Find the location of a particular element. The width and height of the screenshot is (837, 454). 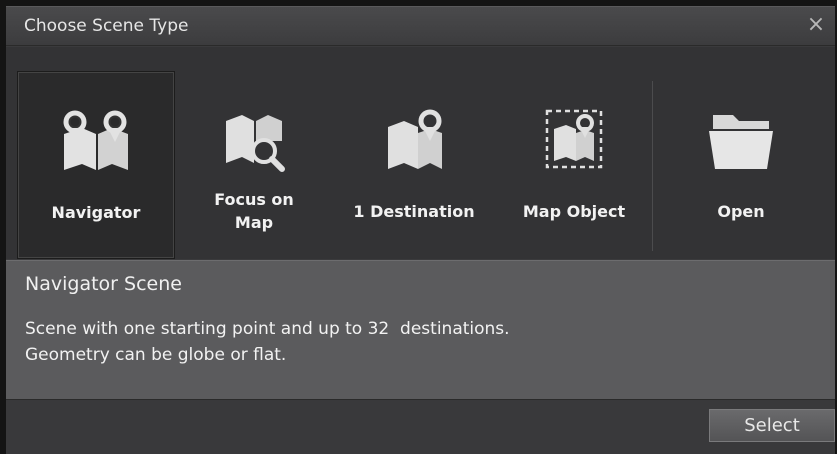

dialog-titlebar: Choose Scene Type × is located at coordinates (420, 26).